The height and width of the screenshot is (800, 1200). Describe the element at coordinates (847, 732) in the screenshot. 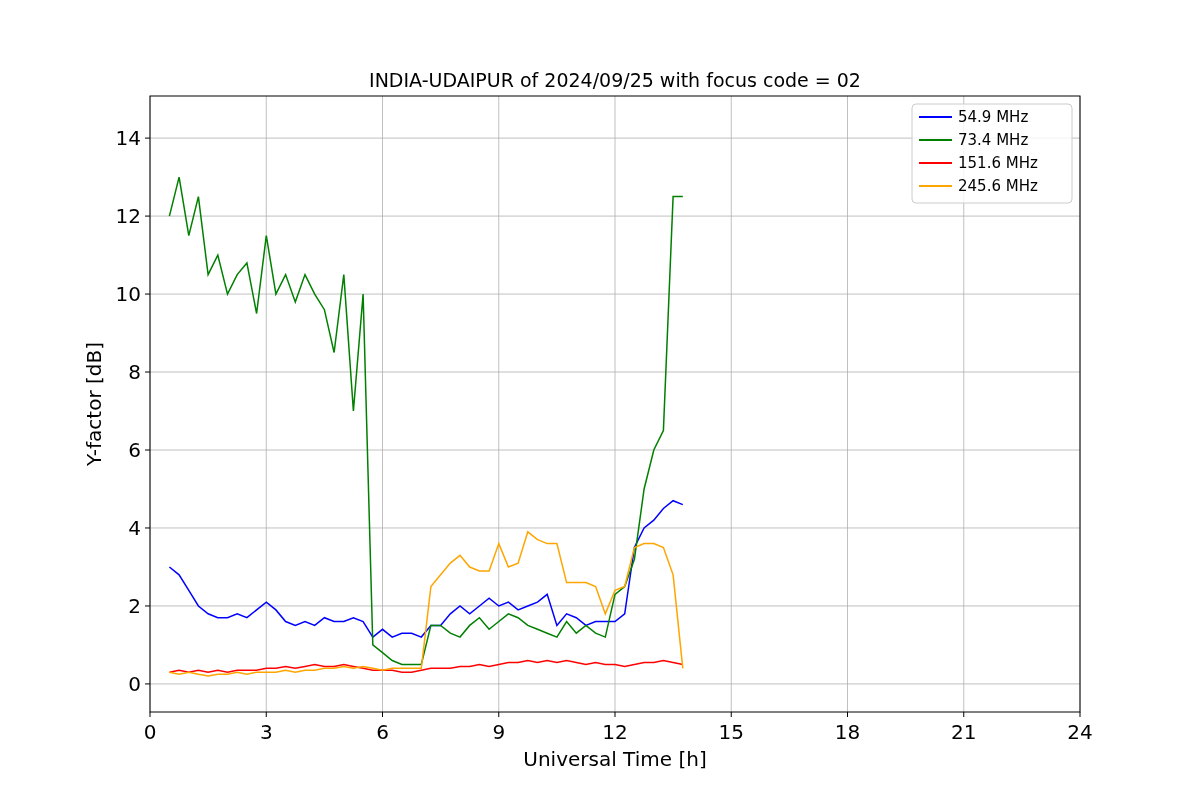

I see `x-tick-label: 18` at that location.